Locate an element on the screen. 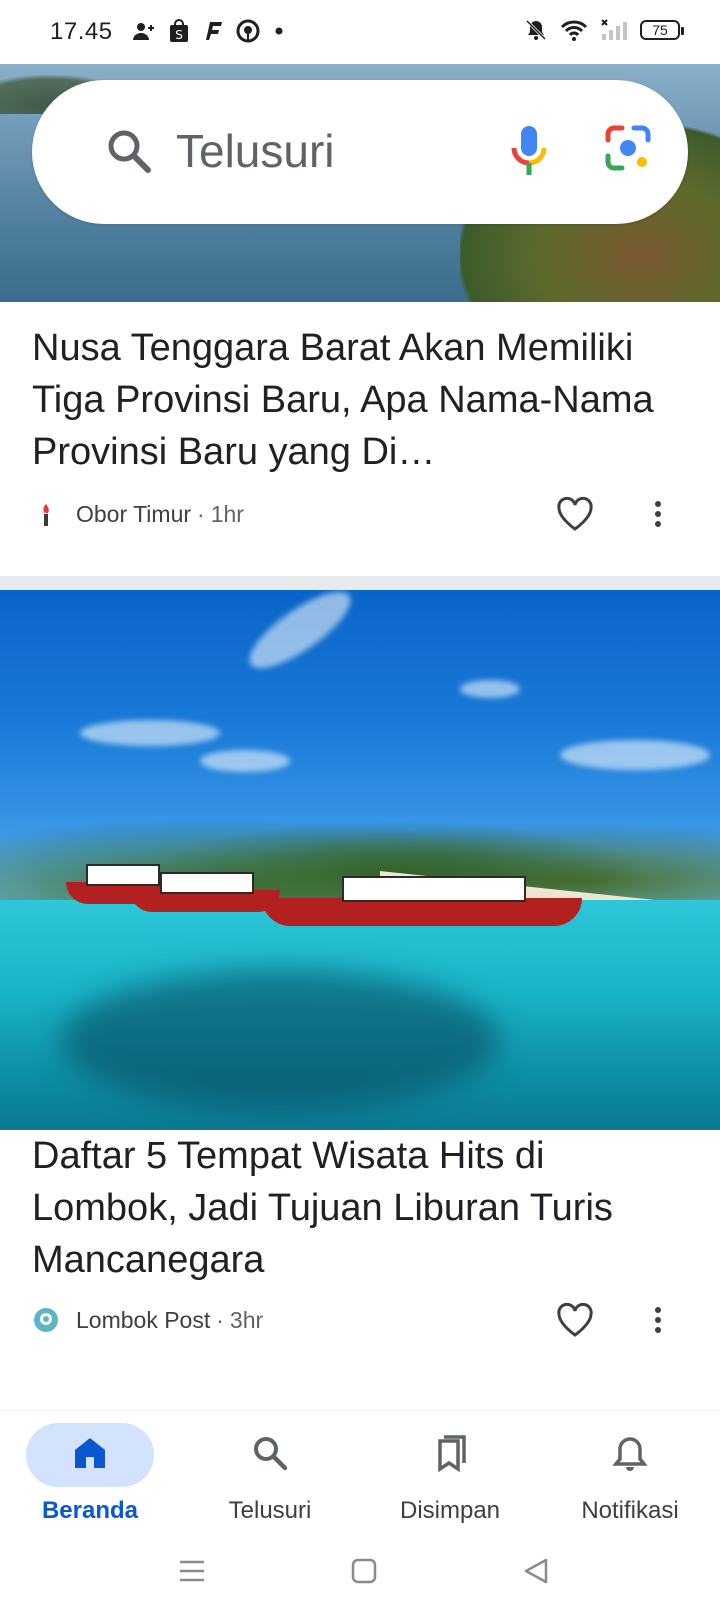 The height and width of the screenshot is (1612, 720). battery-level: 75 is located at coordinates (660, 30).